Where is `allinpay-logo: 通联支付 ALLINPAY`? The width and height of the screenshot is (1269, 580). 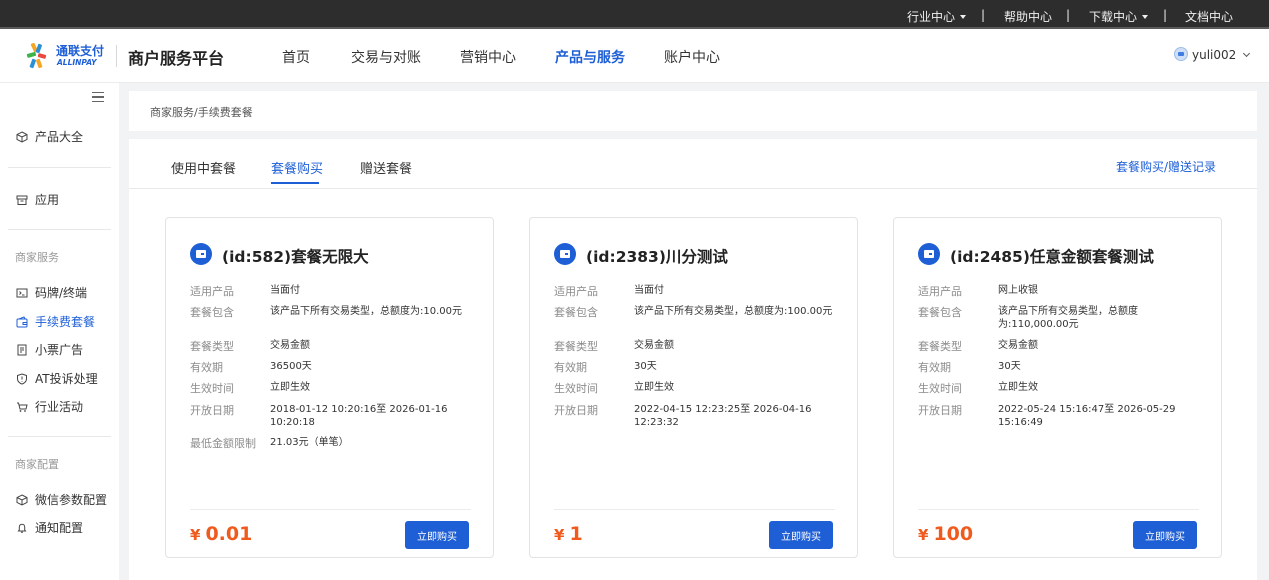
allinpay-logo: 通联支付 ALLINPAY is located at coordinates (66, 56).